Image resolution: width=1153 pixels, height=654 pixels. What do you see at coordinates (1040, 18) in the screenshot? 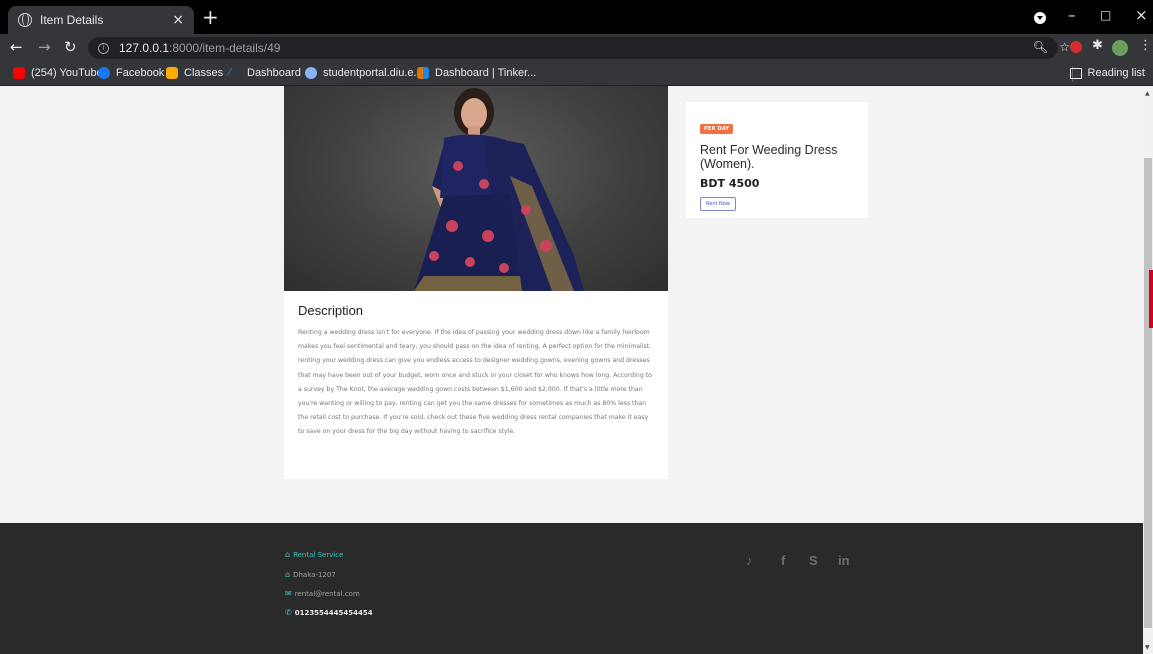
I see `profile-menu-icon` at bounding box center [1040, 18].